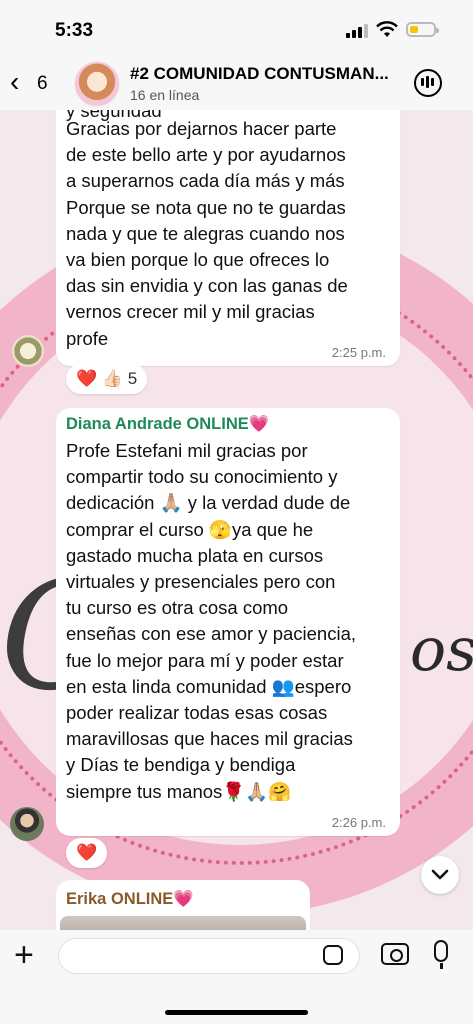 This screenshot has width=473, height=1024. I want to click on home-indicator, so click(236, 1012).